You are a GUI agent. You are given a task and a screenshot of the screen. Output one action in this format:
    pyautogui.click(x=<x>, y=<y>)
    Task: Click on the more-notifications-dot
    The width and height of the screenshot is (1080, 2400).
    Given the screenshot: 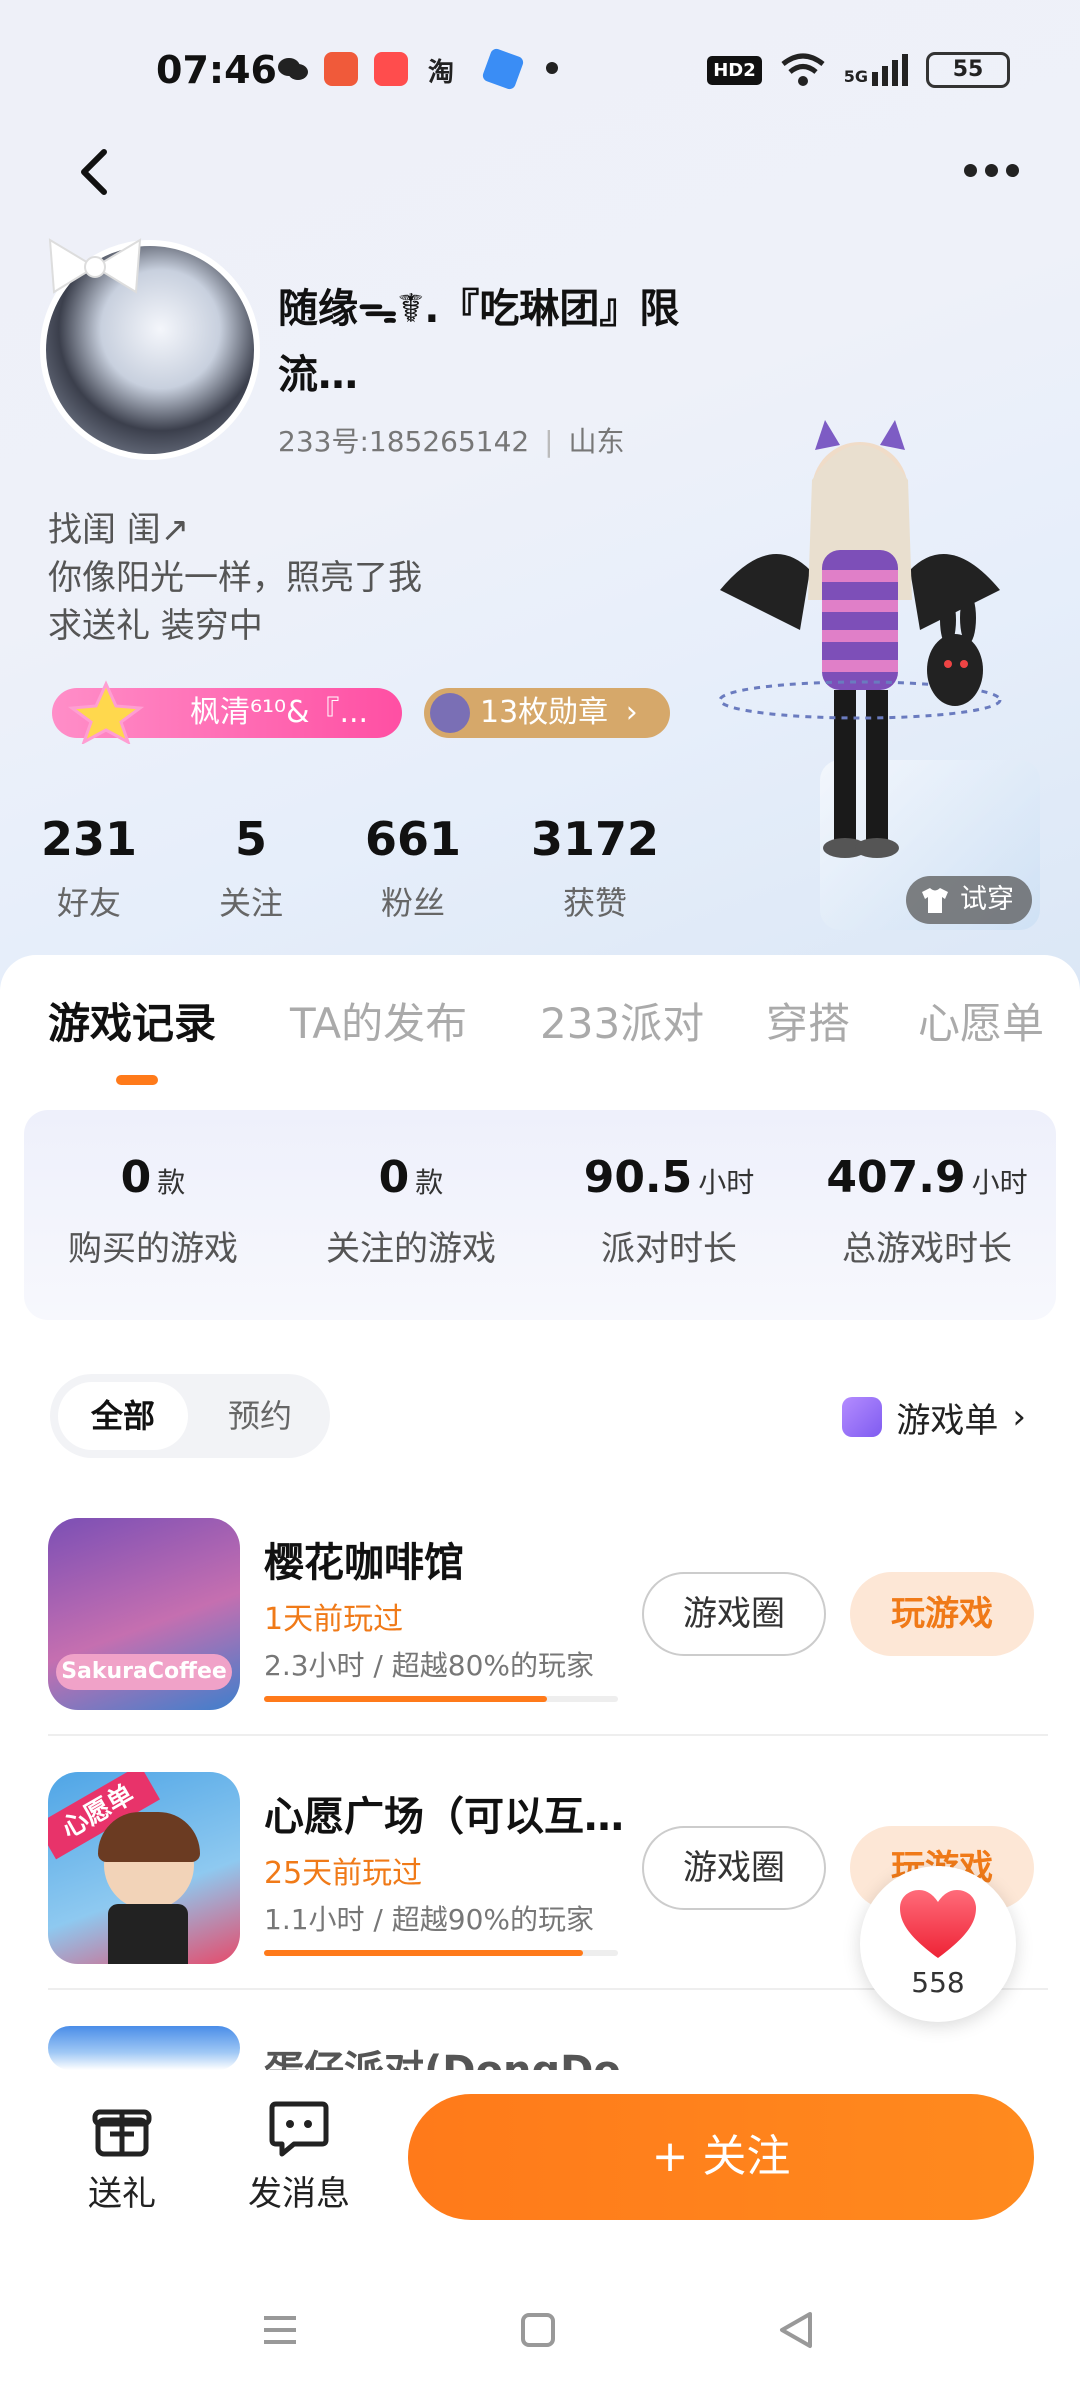 What is the action you would take?
    pyautogui.click(x=552, y=68)
    